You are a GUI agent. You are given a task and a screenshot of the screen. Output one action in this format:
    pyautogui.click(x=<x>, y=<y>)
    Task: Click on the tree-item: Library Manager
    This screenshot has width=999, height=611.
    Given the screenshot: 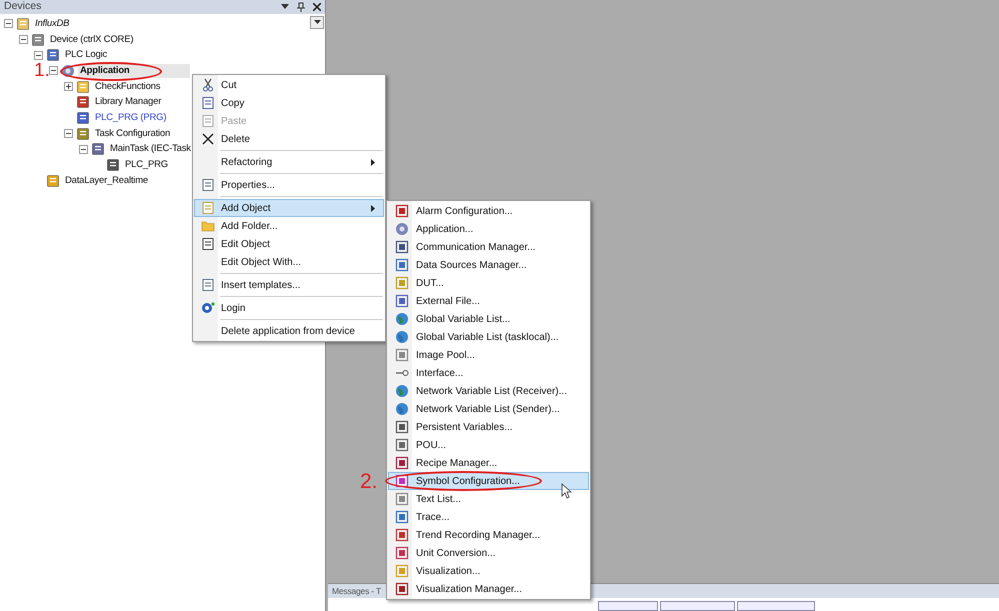 What is the action you would take?
    pyautogui.click(x=128, y=102)
    